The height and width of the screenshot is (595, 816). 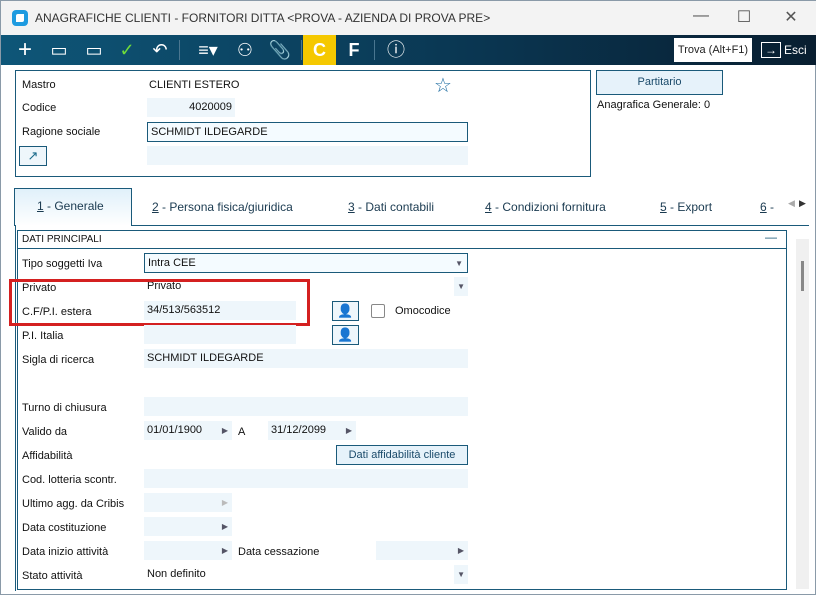 What do you see at coordinates (307, 155) in the screenshot?
I see `ragione-sociale-2-field` at bounding box center [307, 155].